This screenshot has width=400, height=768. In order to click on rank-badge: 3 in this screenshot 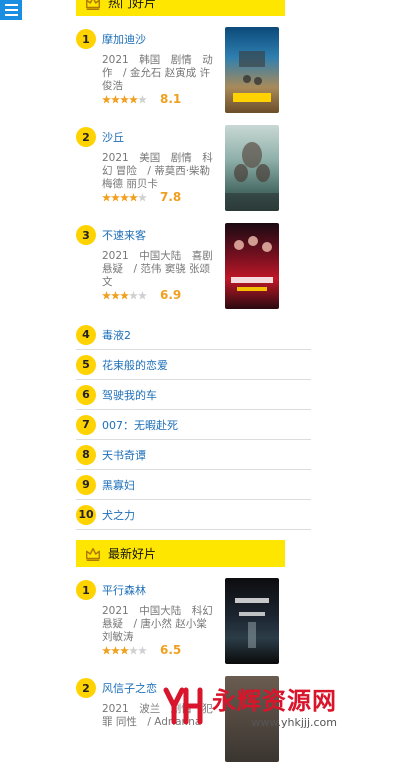, I will do `click(86, 235)`.